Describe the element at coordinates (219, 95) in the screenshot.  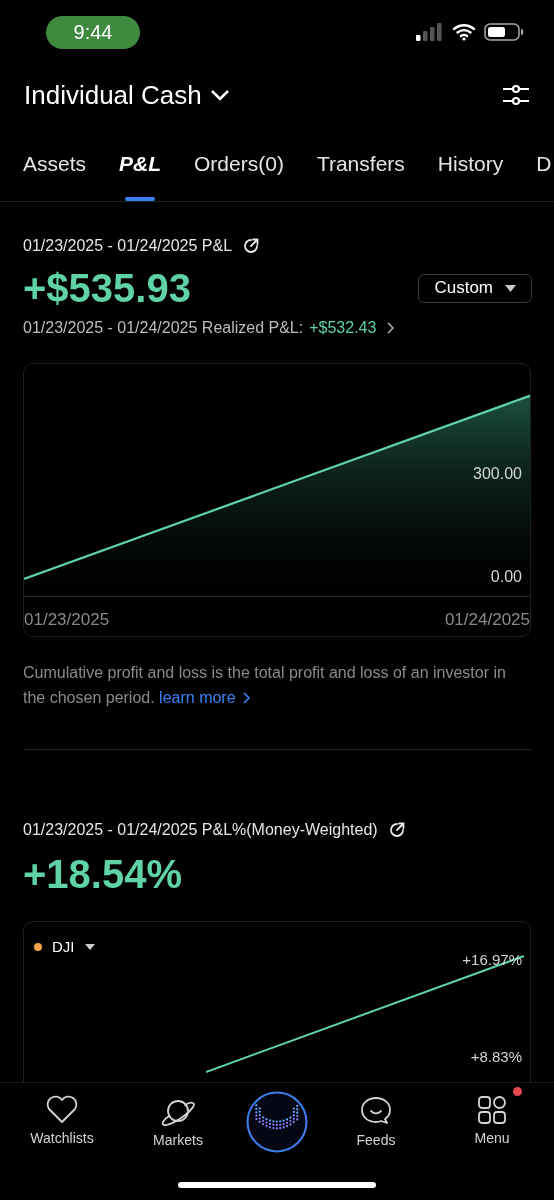
I see `chevron-down-icon` at that location.